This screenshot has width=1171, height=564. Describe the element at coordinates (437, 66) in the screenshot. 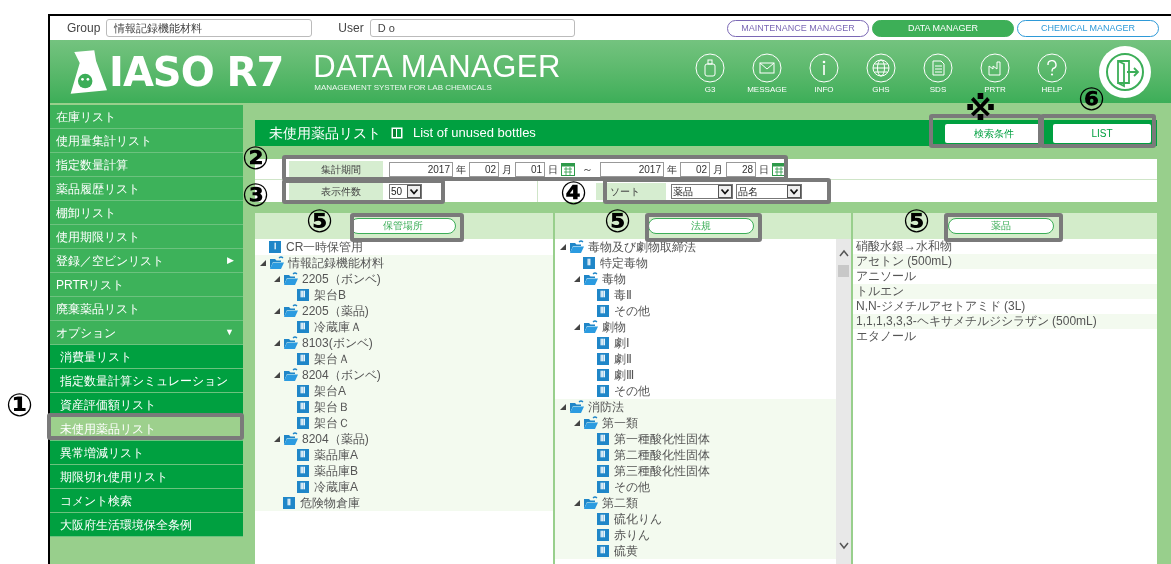

I see `app-title: DATA MANAGER` at that location.